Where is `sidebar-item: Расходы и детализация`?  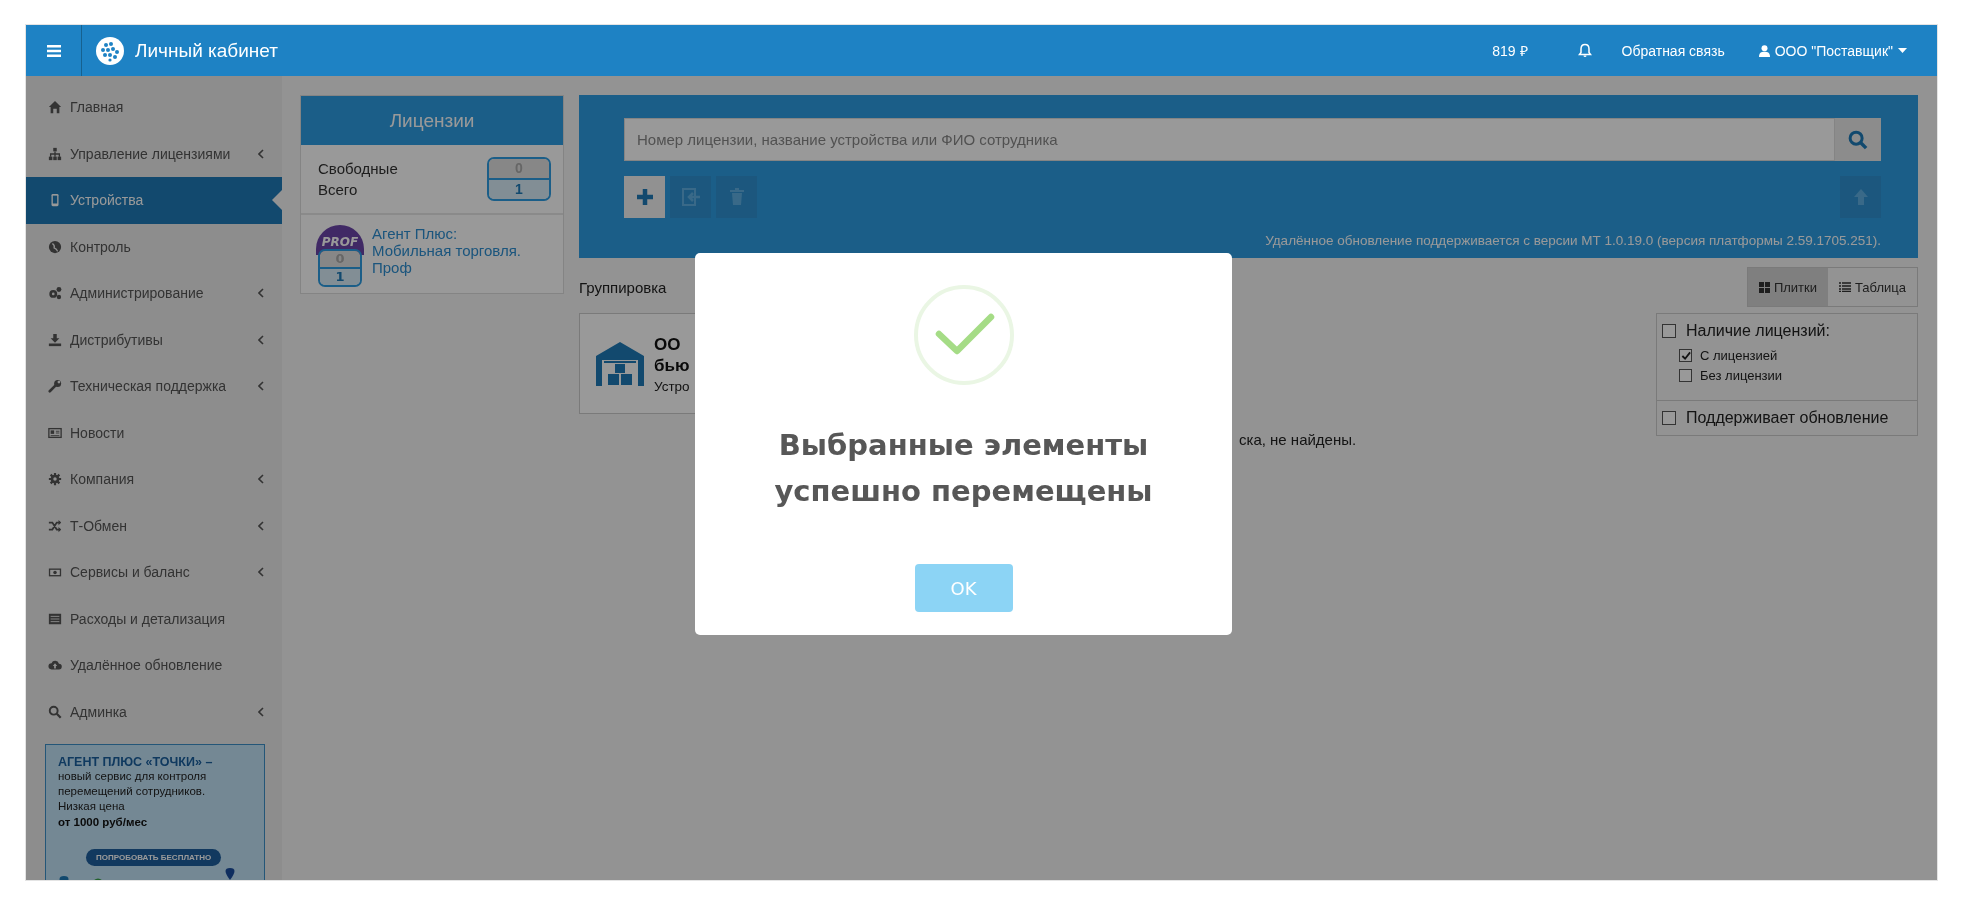
sidebar-item: Расходы и детализация is located at coordinates (154, 618).